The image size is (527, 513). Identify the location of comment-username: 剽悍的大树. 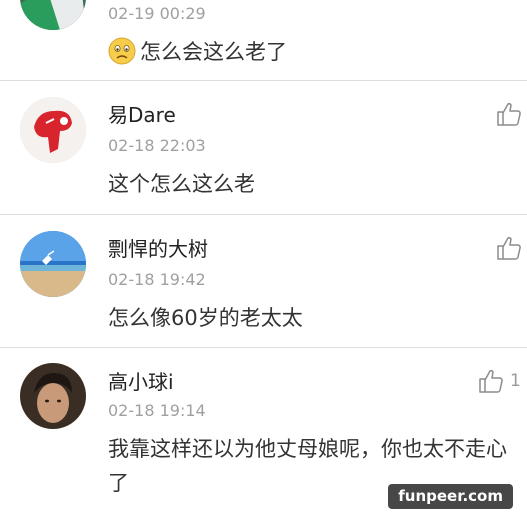
(158, 247).